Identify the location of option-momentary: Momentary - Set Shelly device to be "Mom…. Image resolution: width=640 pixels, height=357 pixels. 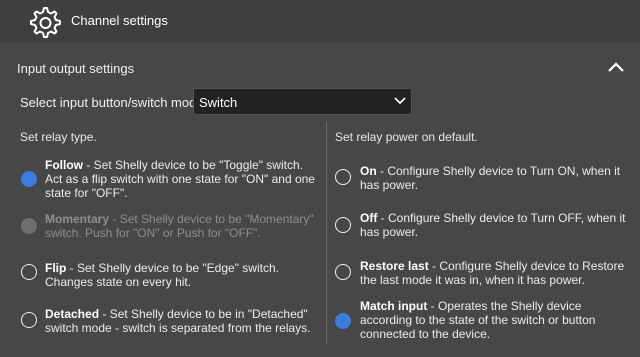
(179, 226).